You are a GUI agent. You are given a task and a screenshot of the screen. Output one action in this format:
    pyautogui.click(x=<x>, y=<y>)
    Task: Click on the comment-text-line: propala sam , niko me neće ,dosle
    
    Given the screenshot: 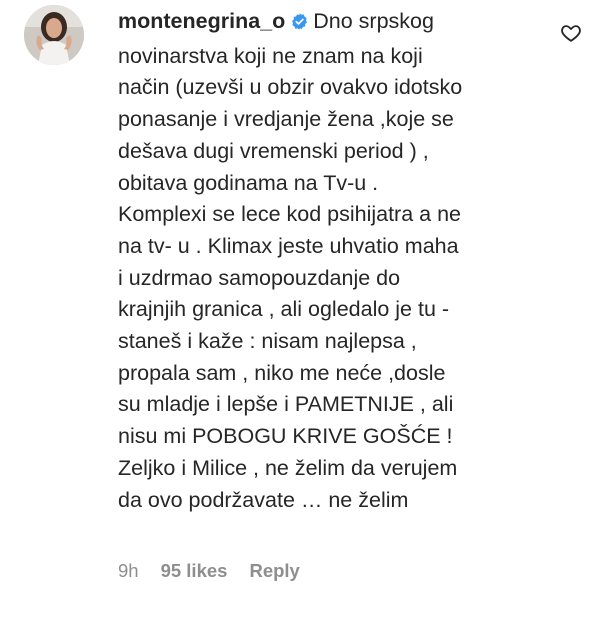 What is the action you would take?
    pyautogui.click(x=282, y=372)
    